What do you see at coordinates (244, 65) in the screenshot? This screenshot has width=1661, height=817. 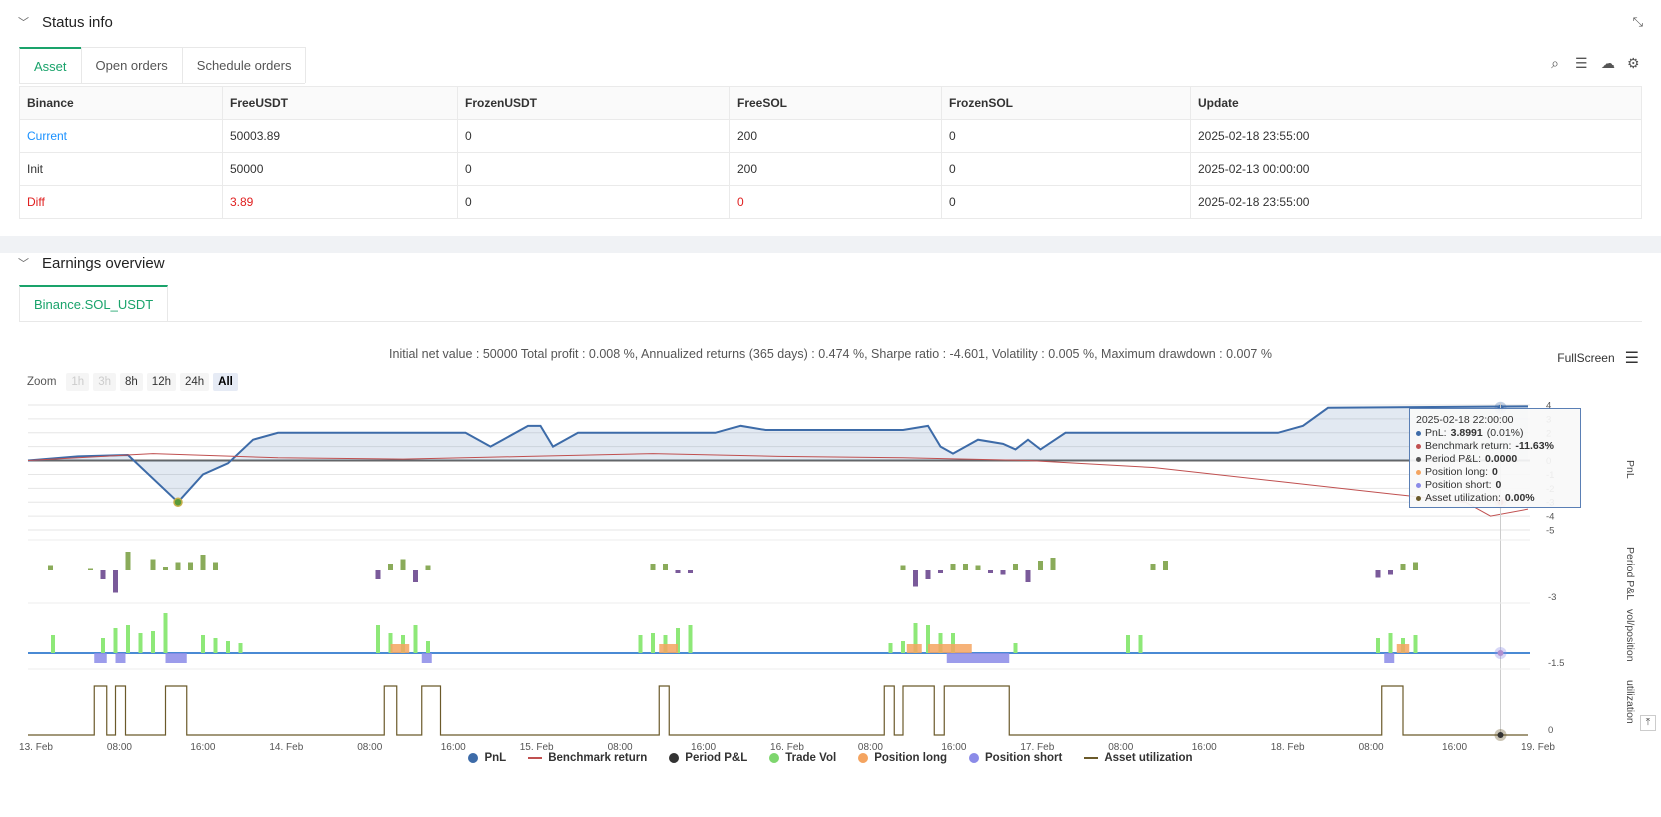 I see `tab-schedule-orders: Schedule orders` at bounding box center [244, 65].